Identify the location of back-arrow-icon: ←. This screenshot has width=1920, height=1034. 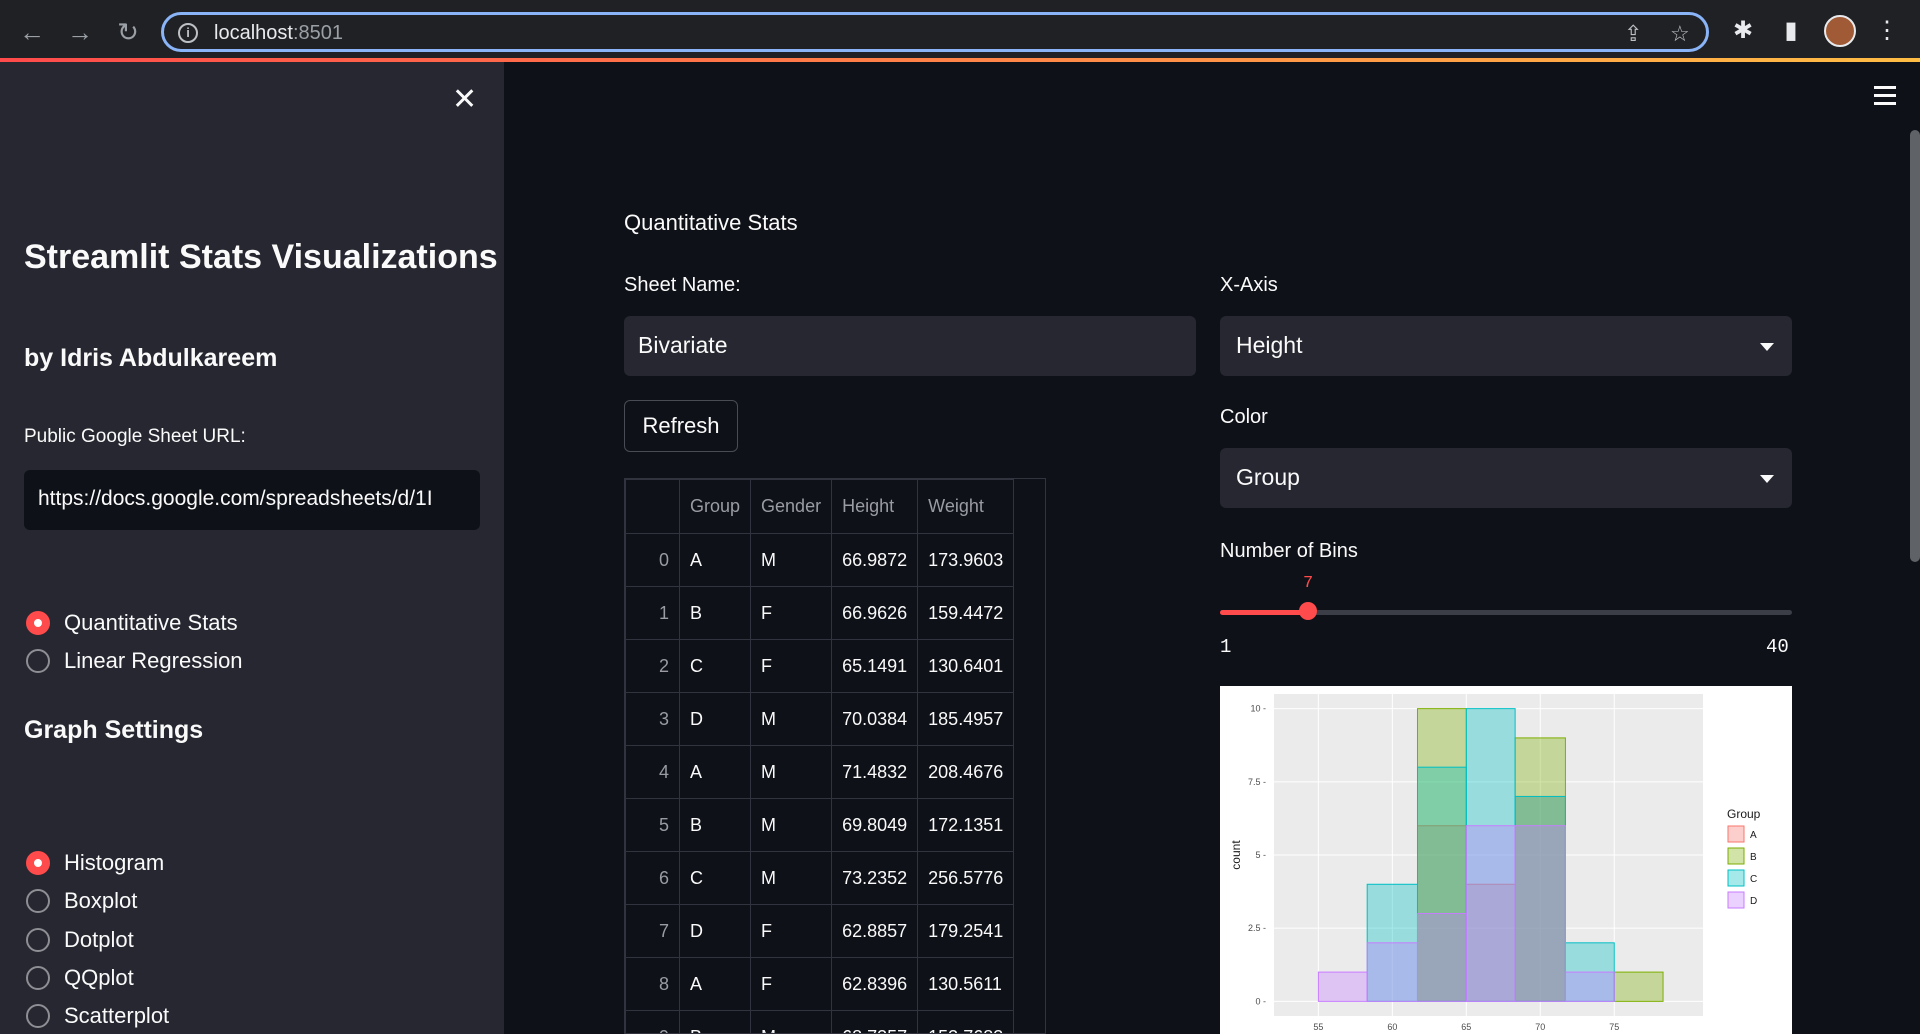
(32, 32).